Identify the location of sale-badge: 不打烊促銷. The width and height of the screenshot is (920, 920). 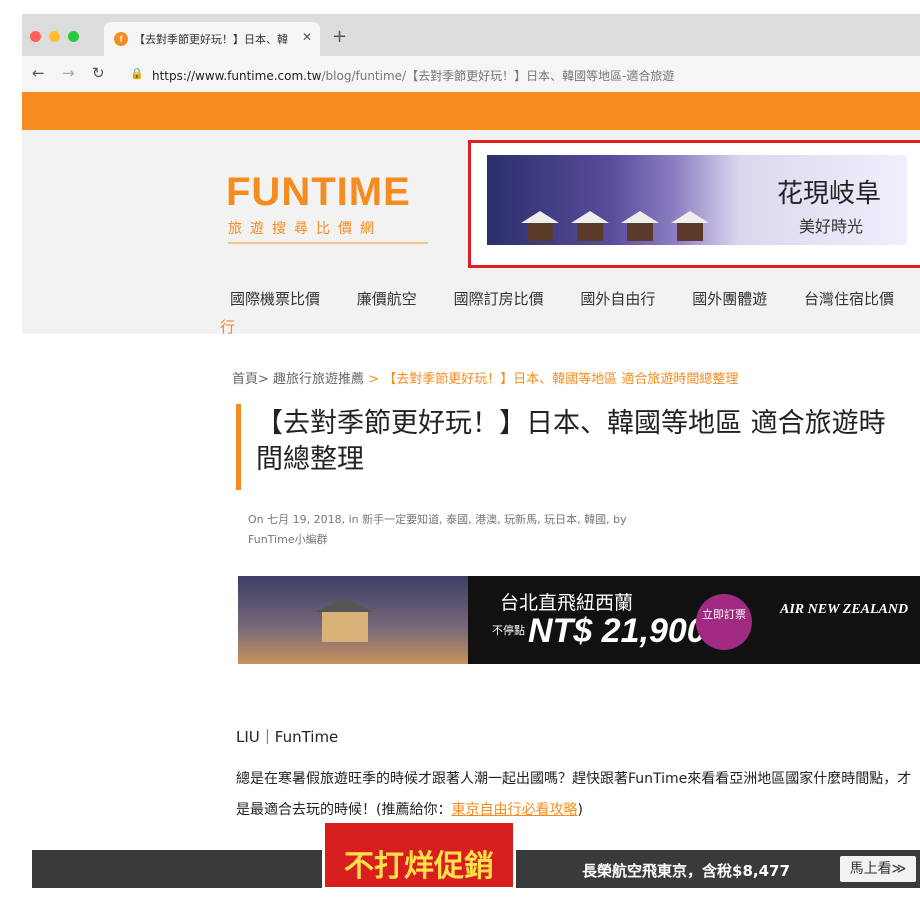
(419, 855).